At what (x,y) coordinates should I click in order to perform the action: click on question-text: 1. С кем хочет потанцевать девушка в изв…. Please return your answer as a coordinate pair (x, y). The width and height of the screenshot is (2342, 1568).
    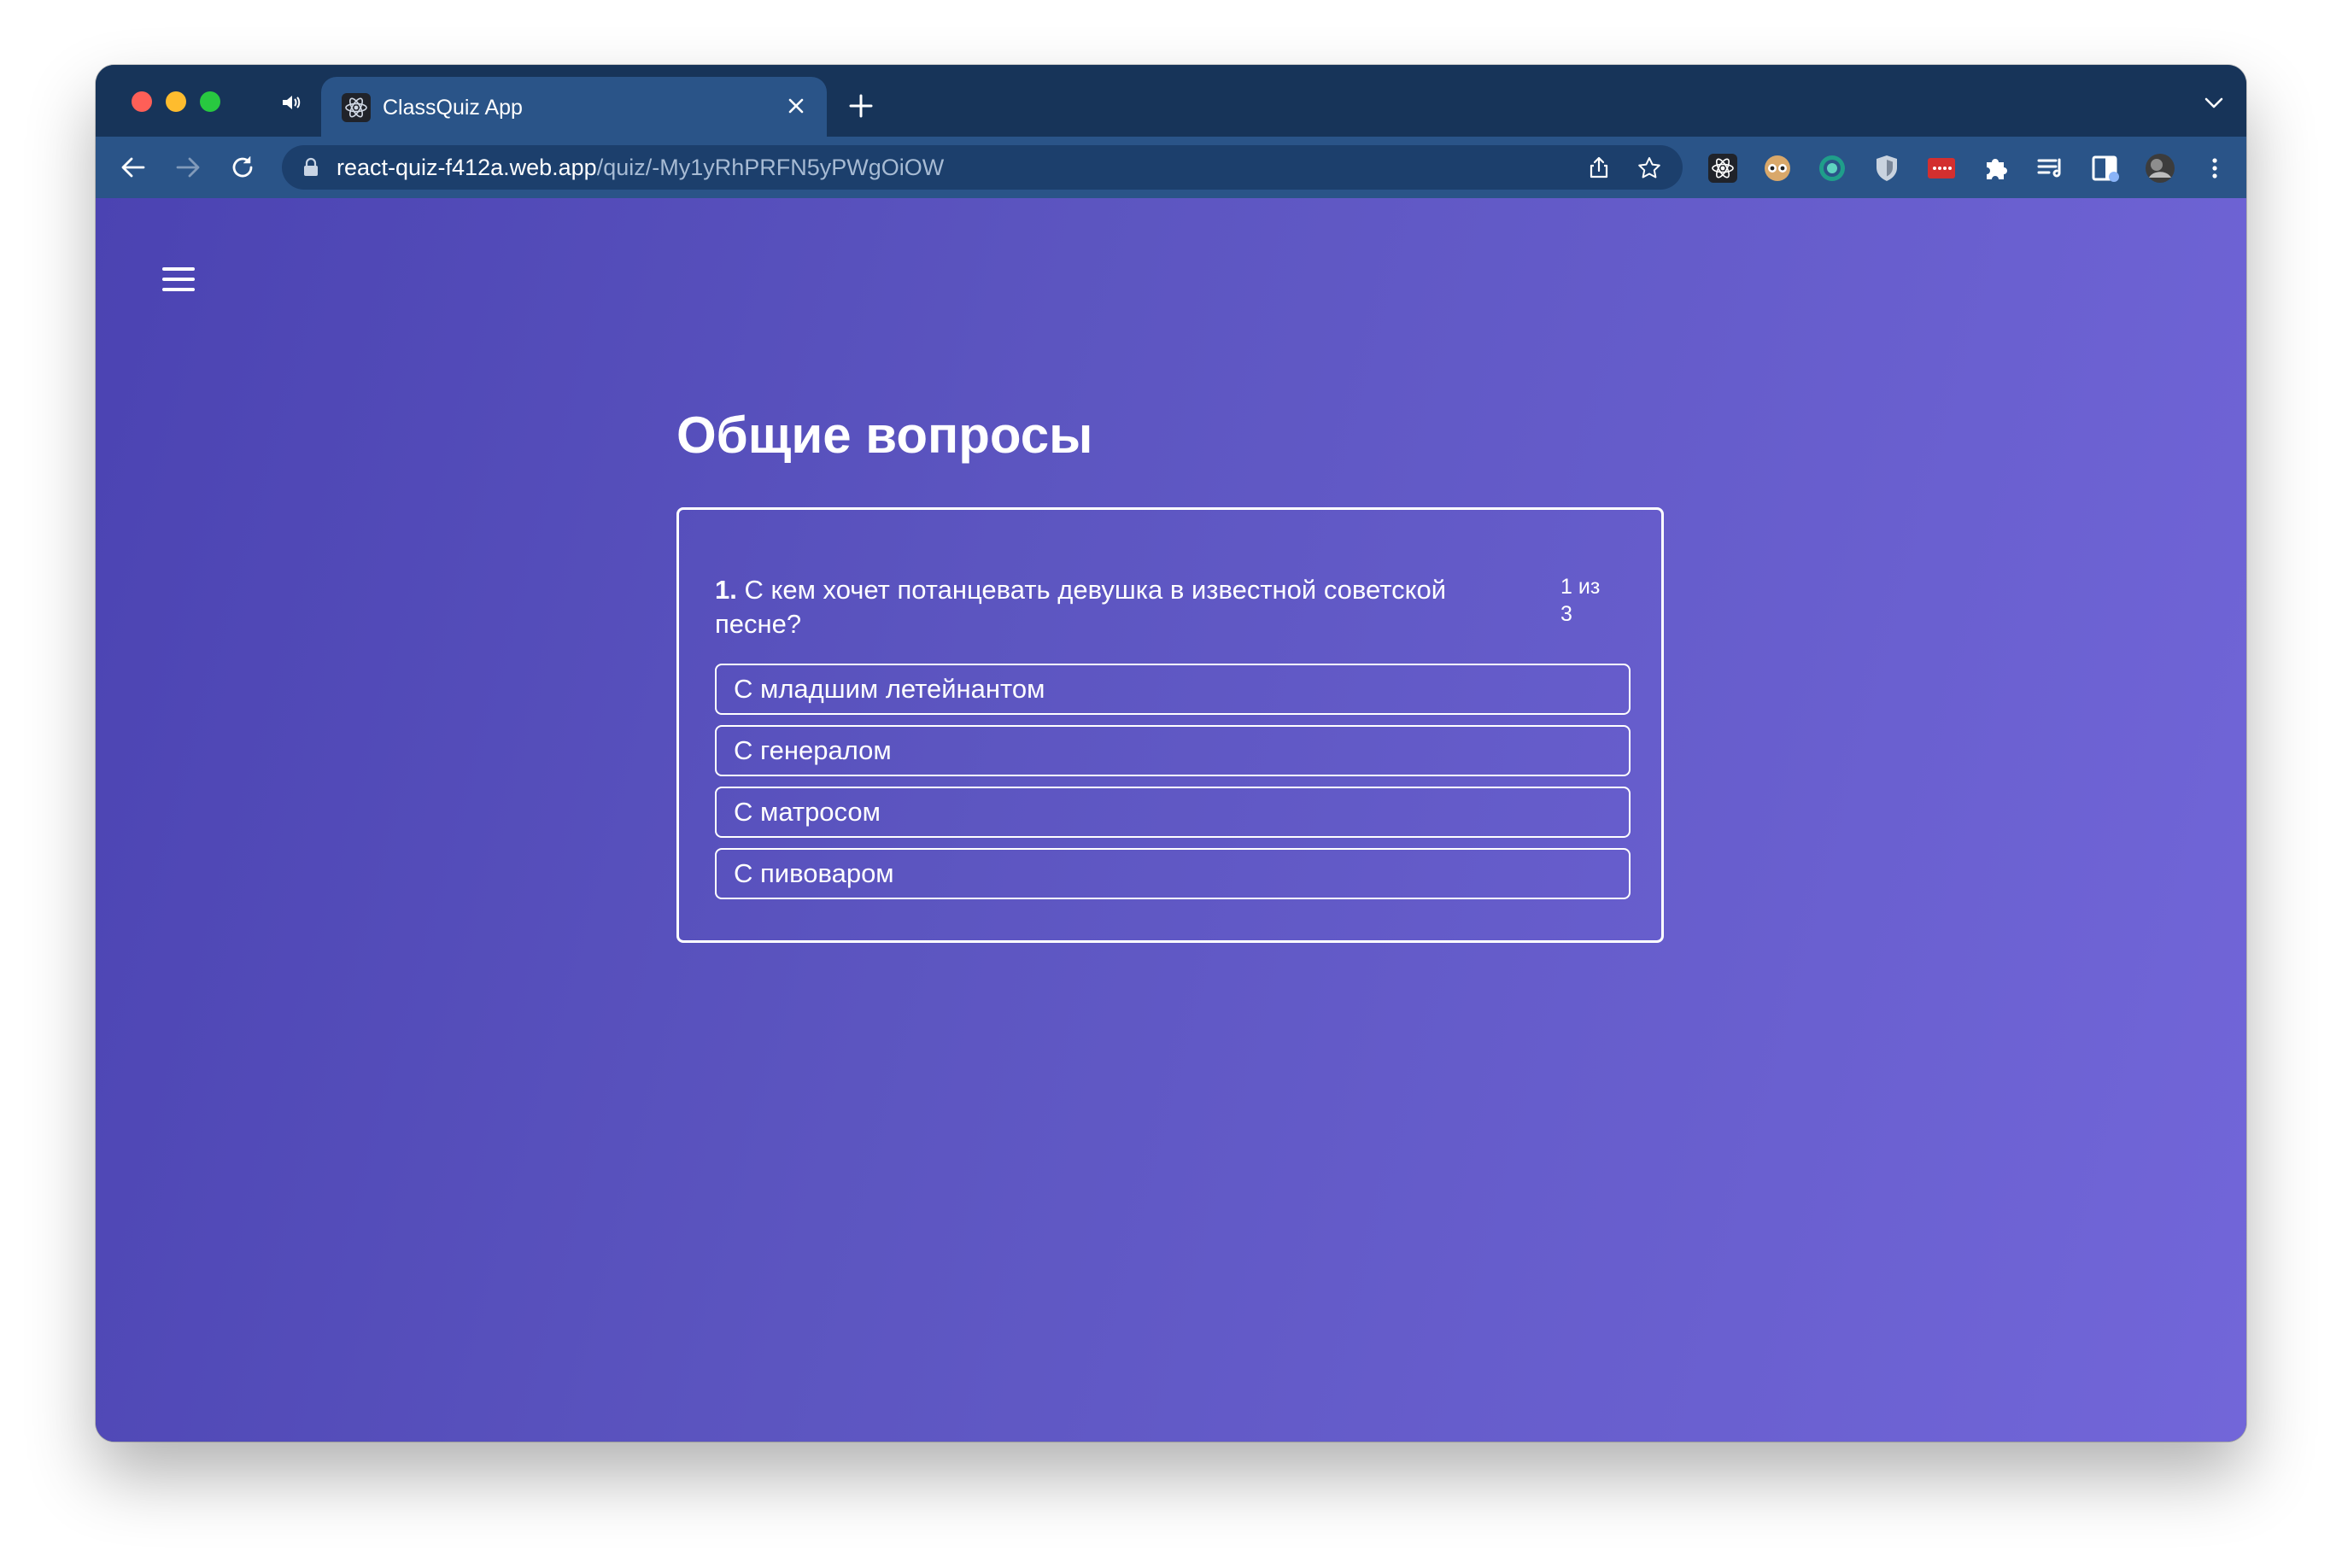
    Looking at the image, I should click on (1125, 607).